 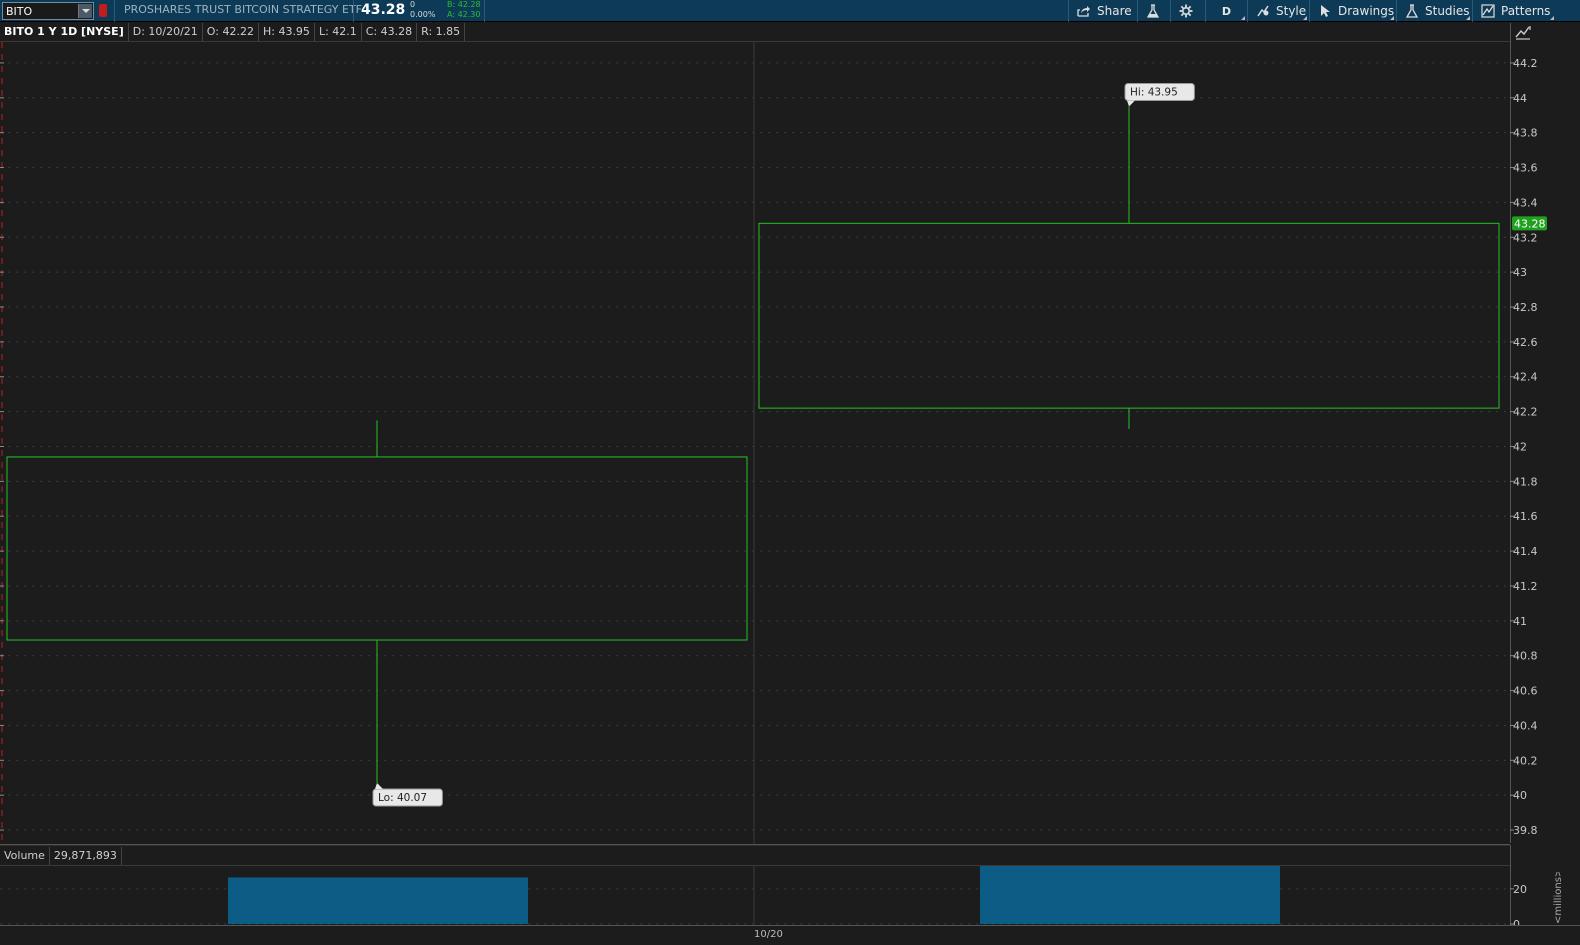 What do you see at coordinates (776, 895) in the screenshot?
I see `volume-chart: 0 20` at bounding box center [776, 895].